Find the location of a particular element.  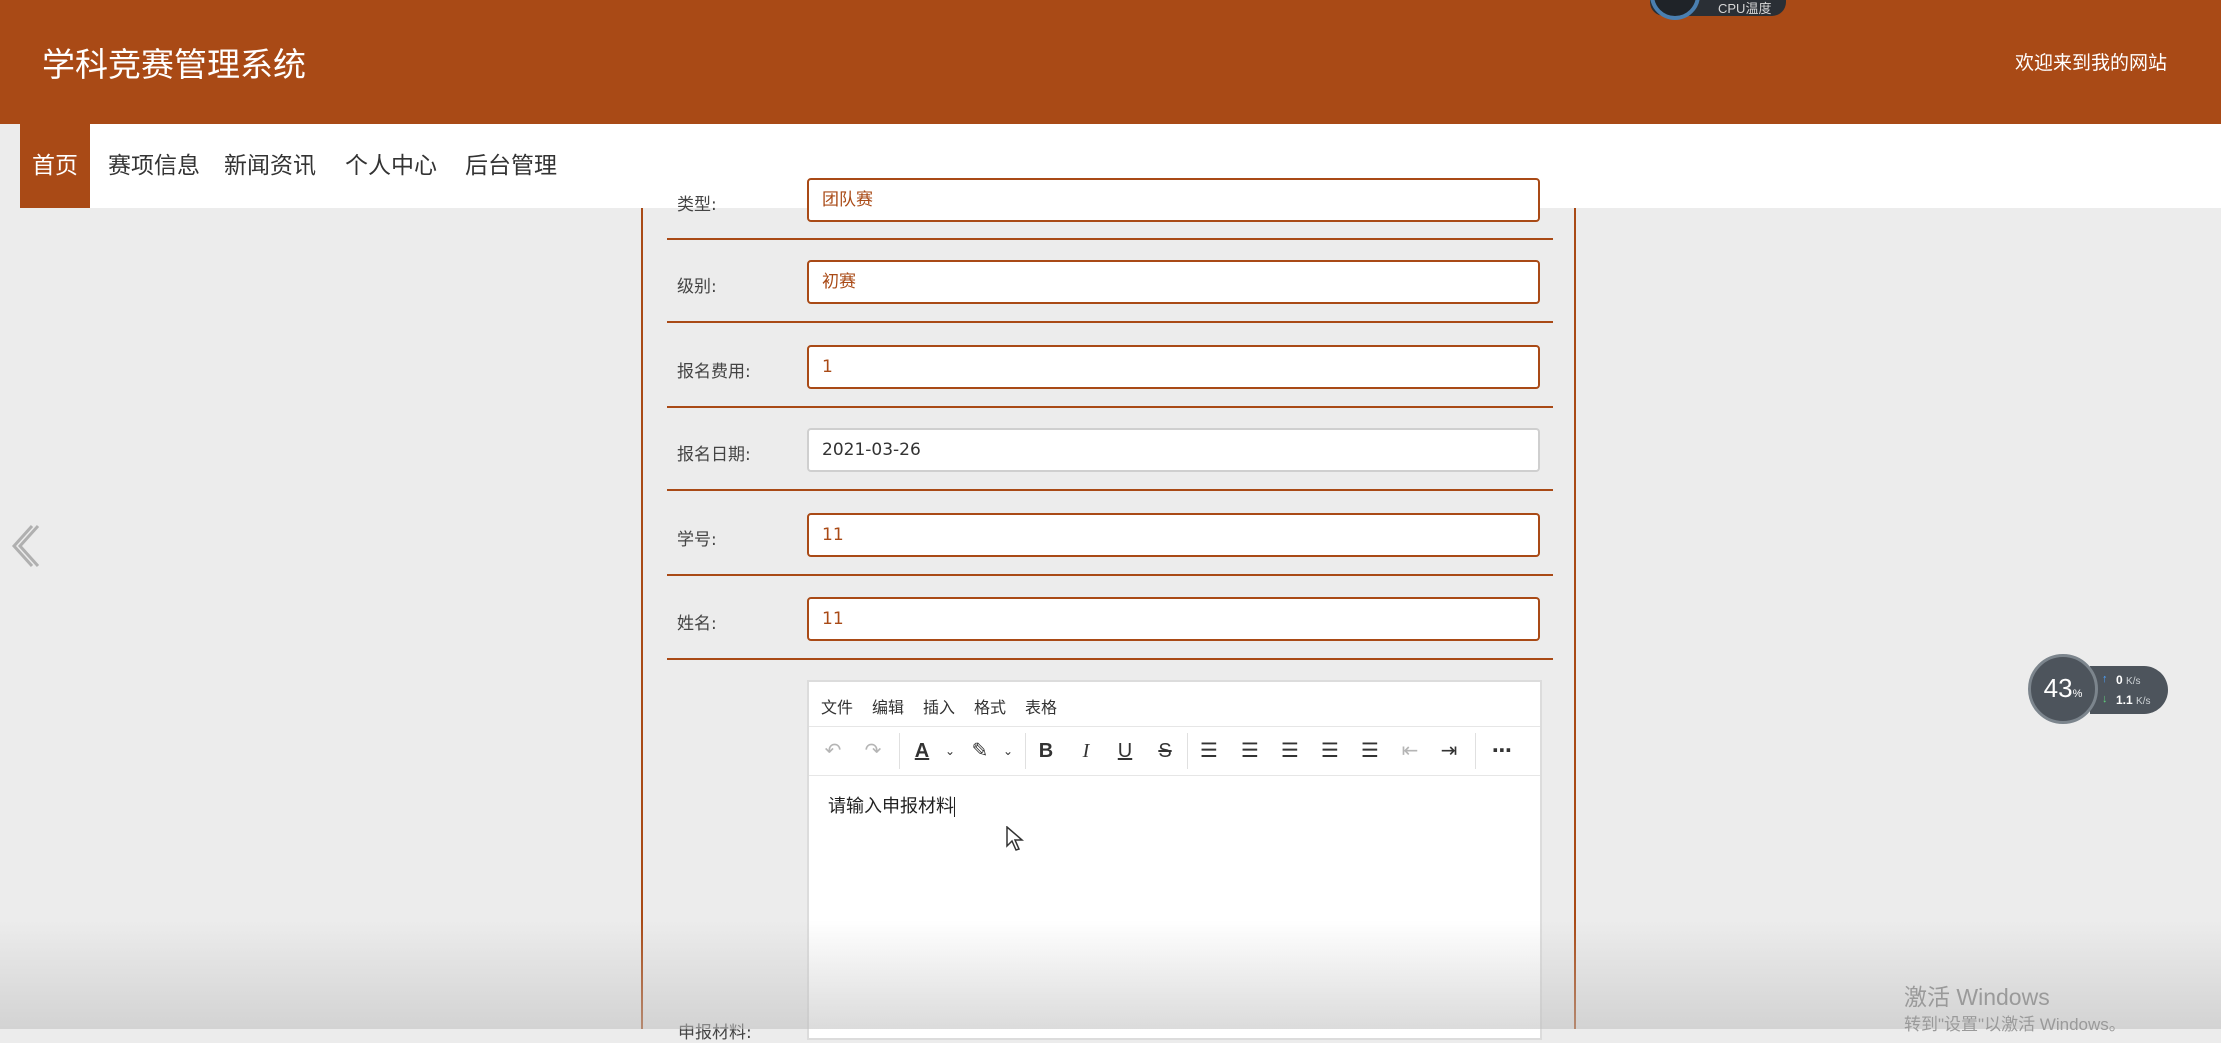

form-row-type: 类型: 团队赛 is located at coordinates (1110, 209).